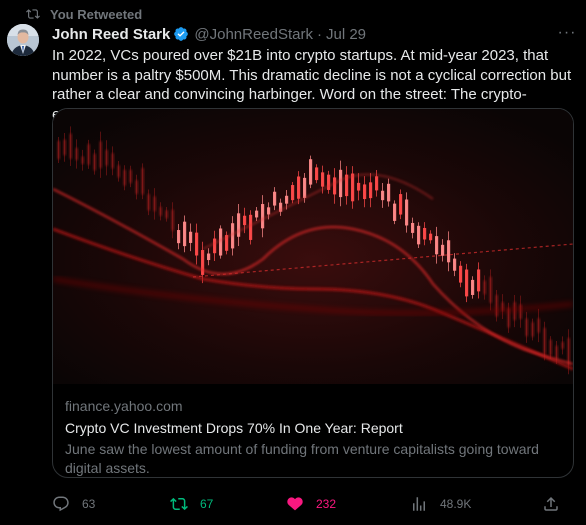 Image resolution: width=586 pixels, height=525 pixels. I want to click on retweeted-banner: You Retweeted, so click(84, 14).